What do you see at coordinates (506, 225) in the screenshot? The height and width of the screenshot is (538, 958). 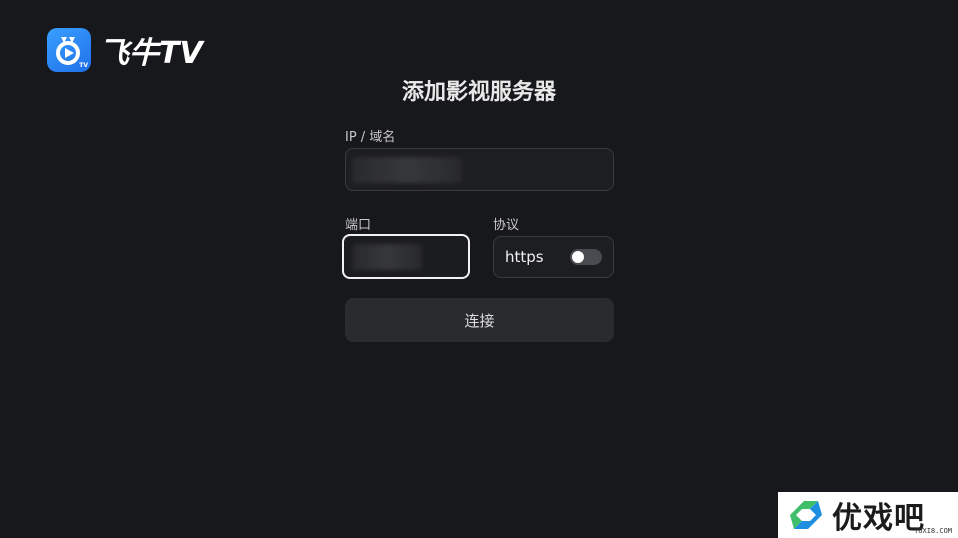 I see `protocol-label: 协议` at bounding box center [506, 225].